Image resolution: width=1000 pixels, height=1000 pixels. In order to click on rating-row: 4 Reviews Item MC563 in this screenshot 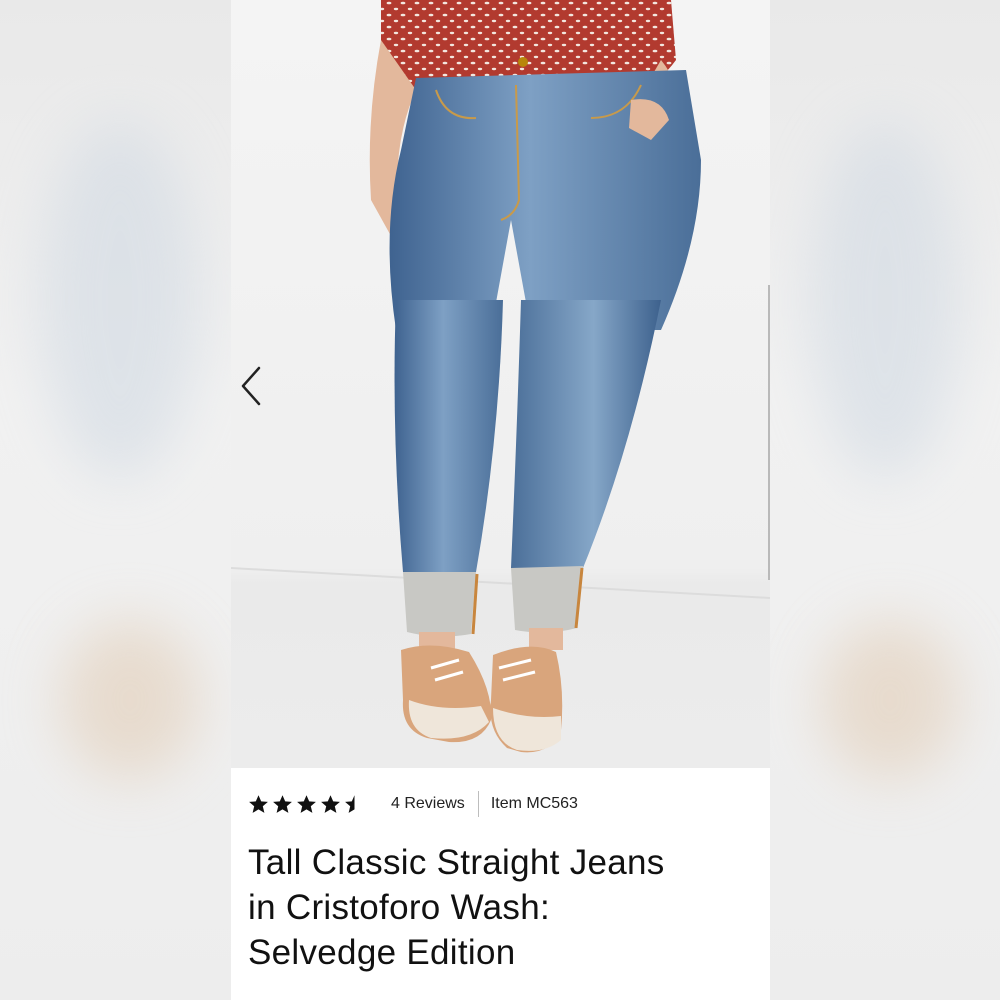, I will do `click(413, 804)`.